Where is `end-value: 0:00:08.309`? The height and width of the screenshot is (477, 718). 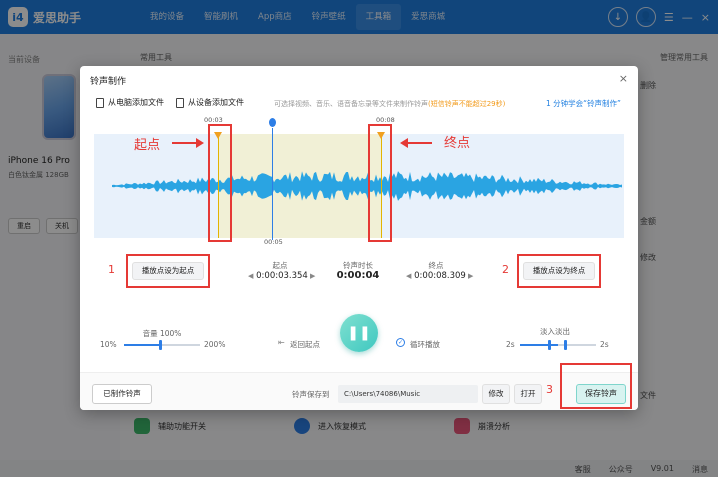 end-value: 0:00:08.309 is located at coordinates (440, 276).